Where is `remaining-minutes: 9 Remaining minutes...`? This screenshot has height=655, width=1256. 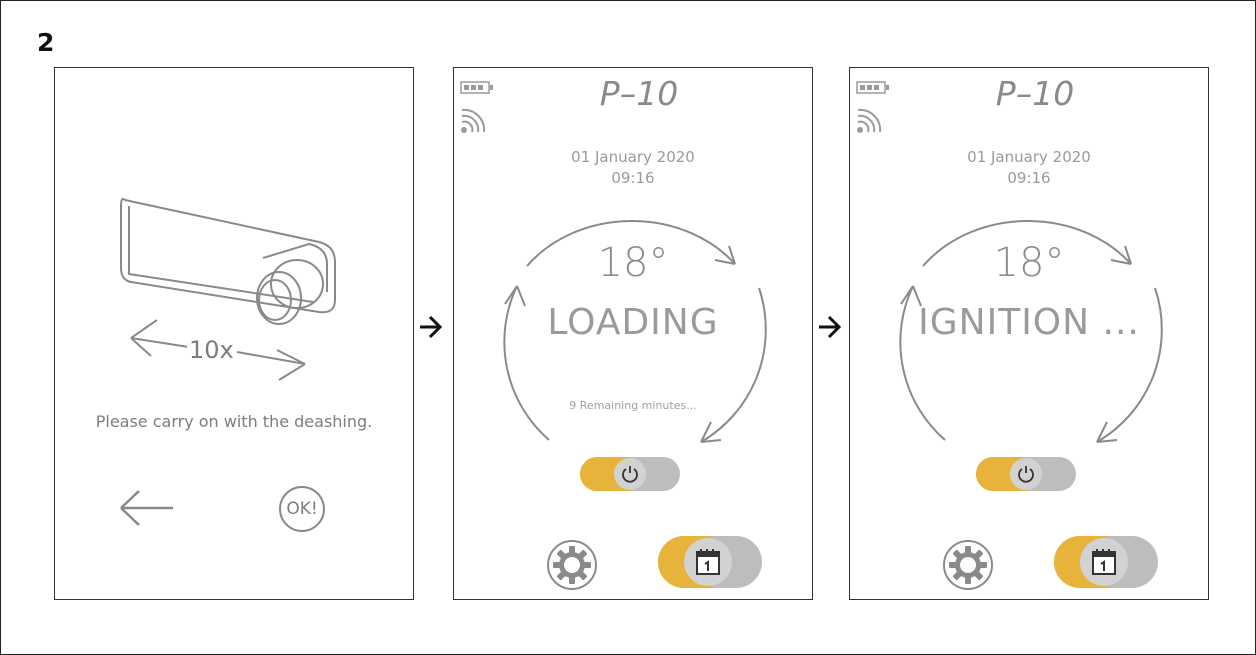
remaining-minutes: 9 Remaining minutes... is located at coordinates (633, 405).